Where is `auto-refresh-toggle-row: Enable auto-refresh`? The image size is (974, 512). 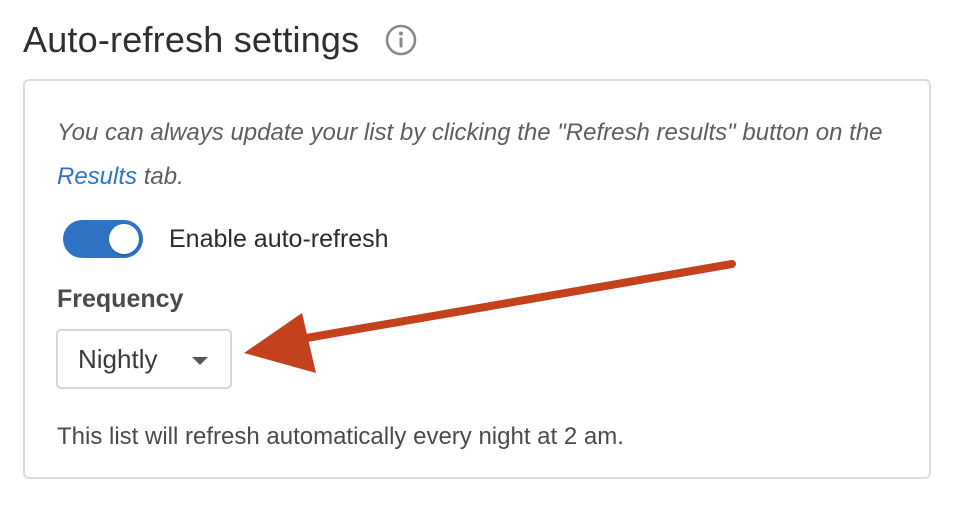
auto-refresh-toggle-row: Enable auto-refresh is located at coordinates (226, 239).